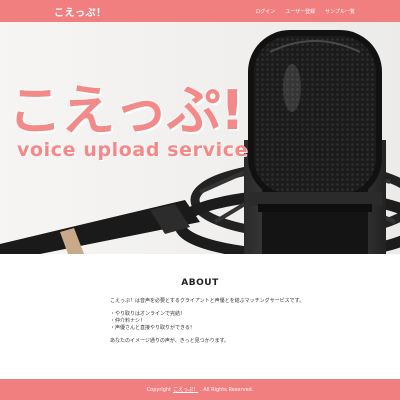 The height and width of the screenshot is (400, 400). I want to click on navbar: こえっぷ！ ログイン ユーザー登録 サンプル一覧, so click(200, 11).